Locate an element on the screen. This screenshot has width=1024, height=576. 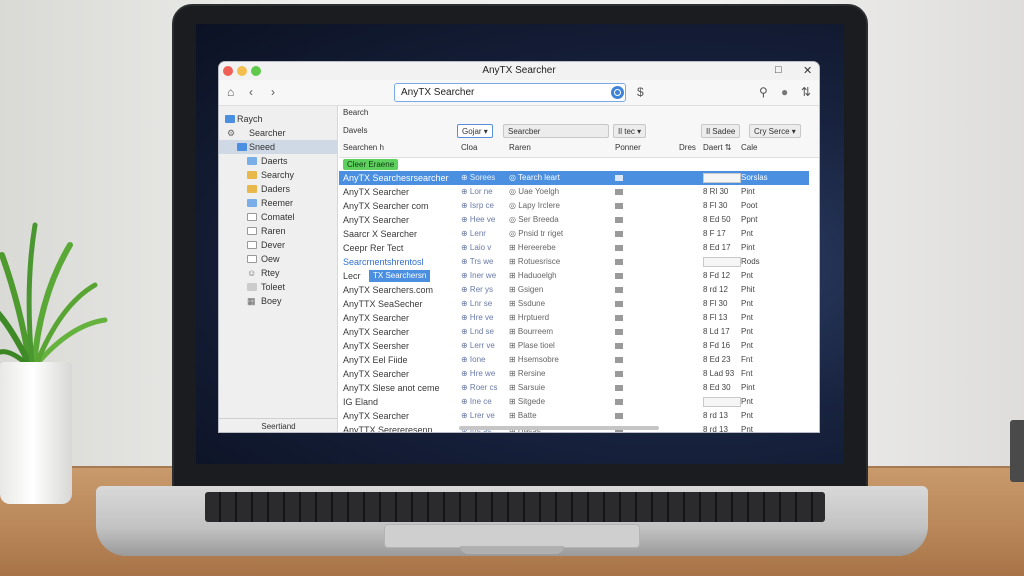
sidebar-item-reemer: Reemer is located at coordinates (278, 203).